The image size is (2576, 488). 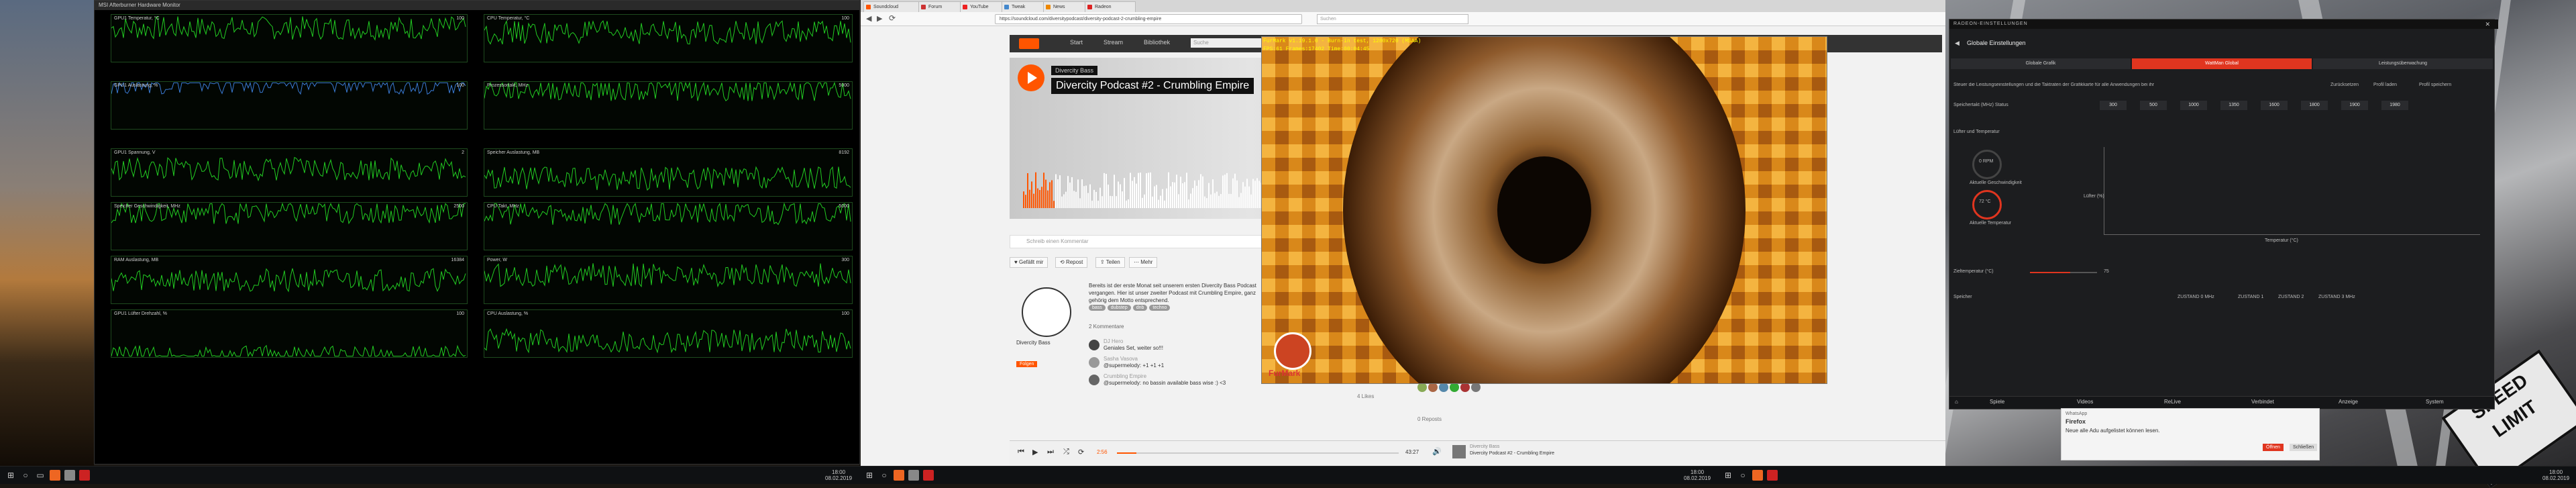 What do you see at coordinates (2262, 402) in the screenshot?
I see `footer-connect: Verbindet` at bounding box center [2262, 402].